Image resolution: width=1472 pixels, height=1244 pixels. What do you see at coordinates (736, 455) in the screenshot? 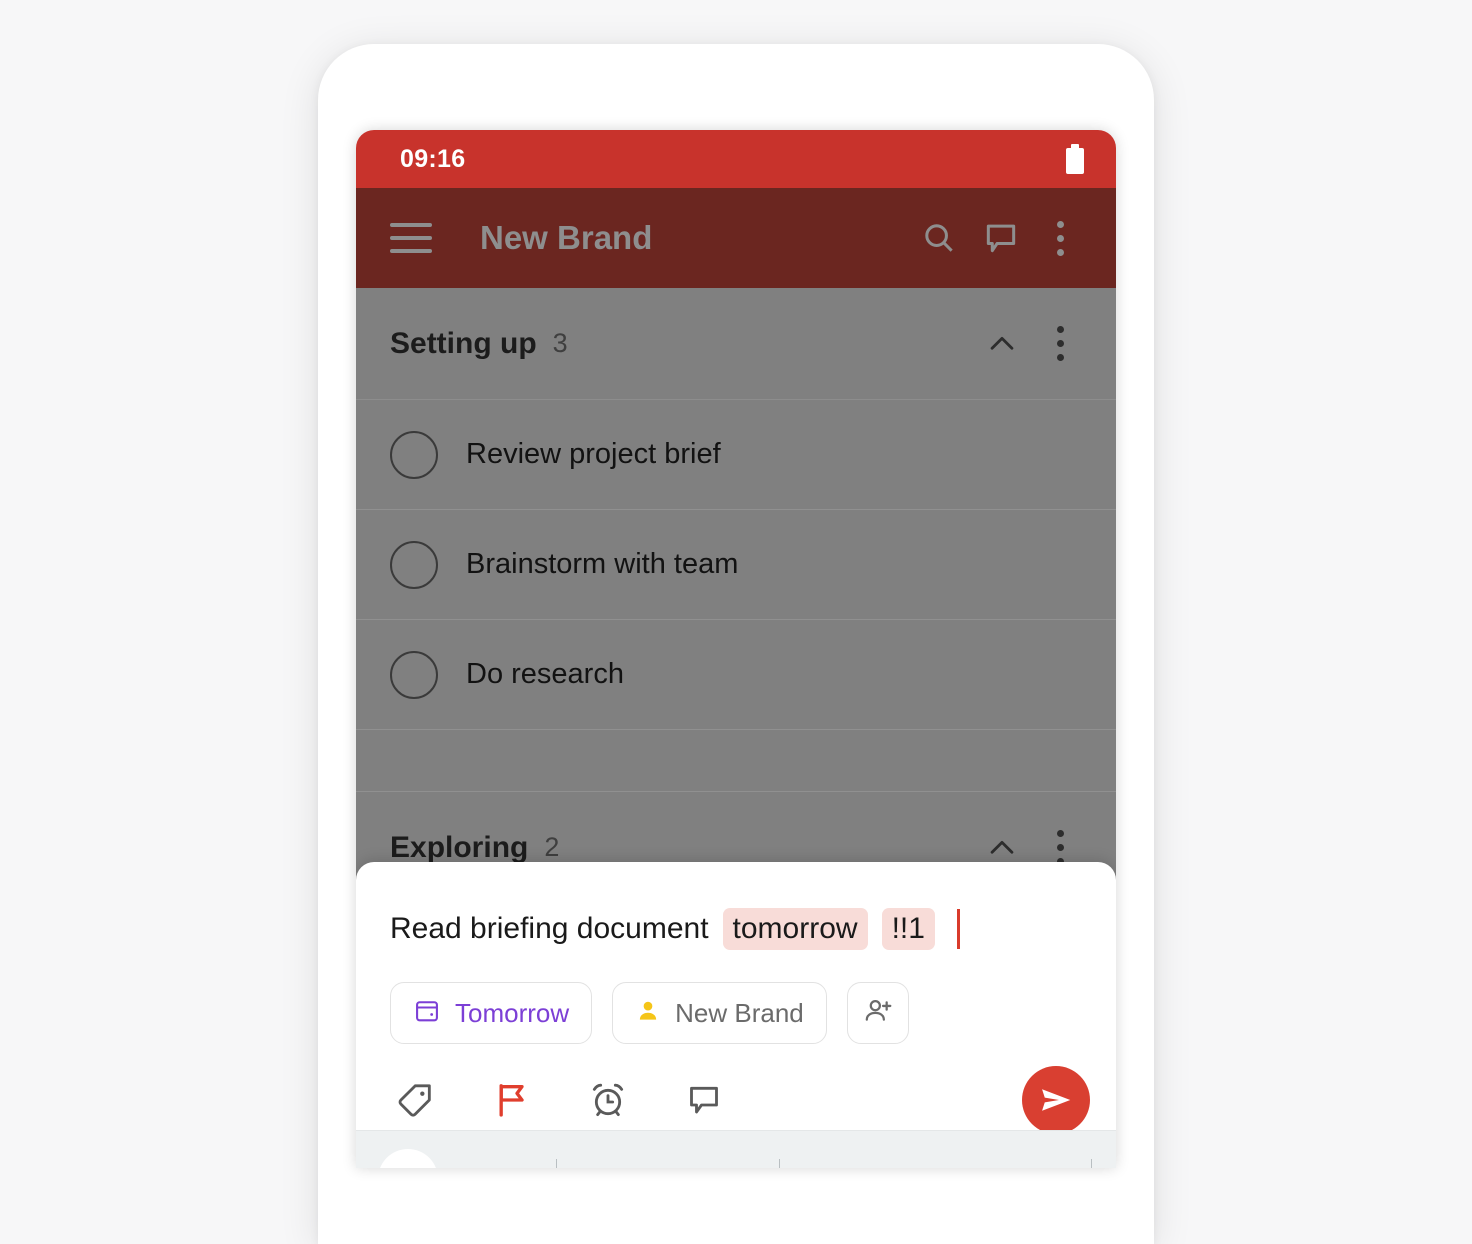
I see `task-row: Review project brief` at bounding box center [736, 455].